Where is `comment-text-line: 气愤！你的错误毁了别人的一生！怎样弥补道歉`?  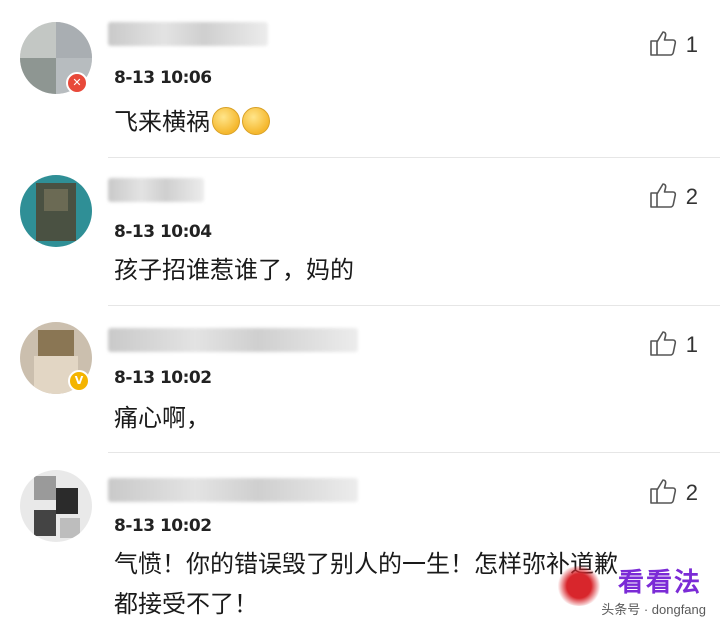
comment-text-line: 气愤！你的错误毁了别人的一生！怎样弥补道歉 is located at coordinates (366, 564).